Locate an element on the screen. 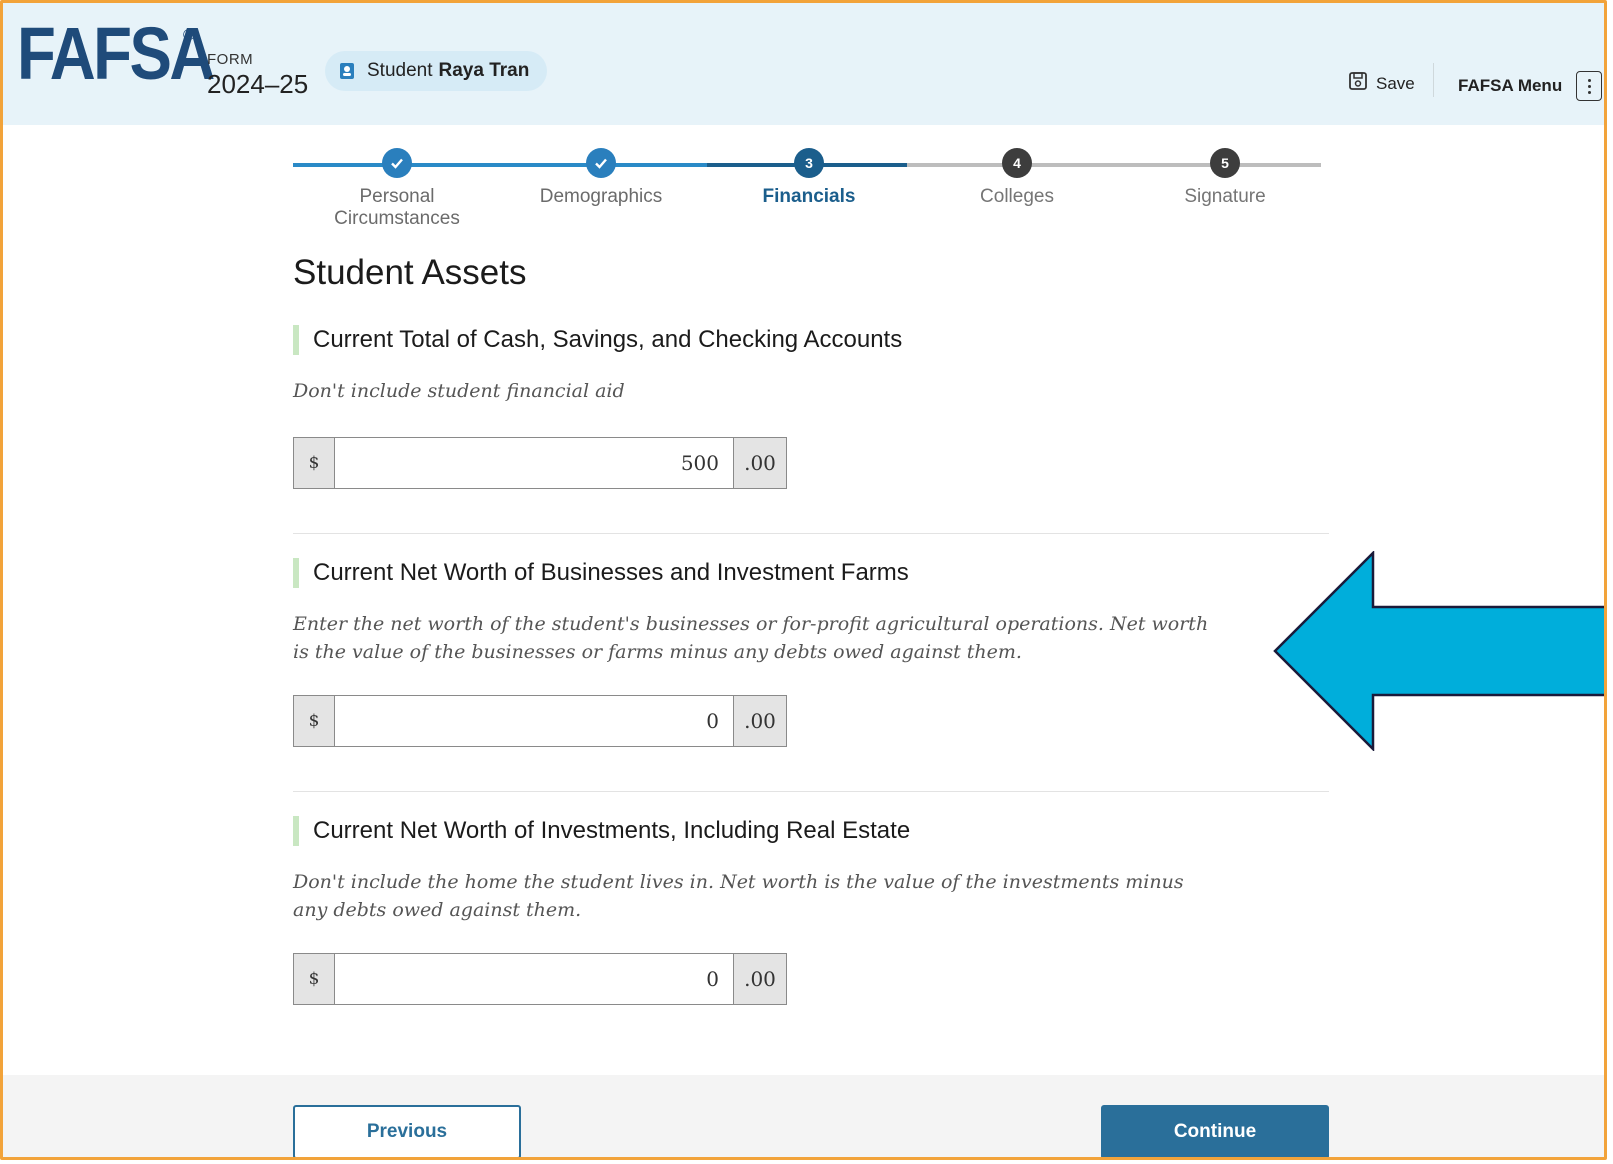 The width and height of the screenshot is (1613, 1164). form-year: 2024–25 is located at coordinates (258, 84).